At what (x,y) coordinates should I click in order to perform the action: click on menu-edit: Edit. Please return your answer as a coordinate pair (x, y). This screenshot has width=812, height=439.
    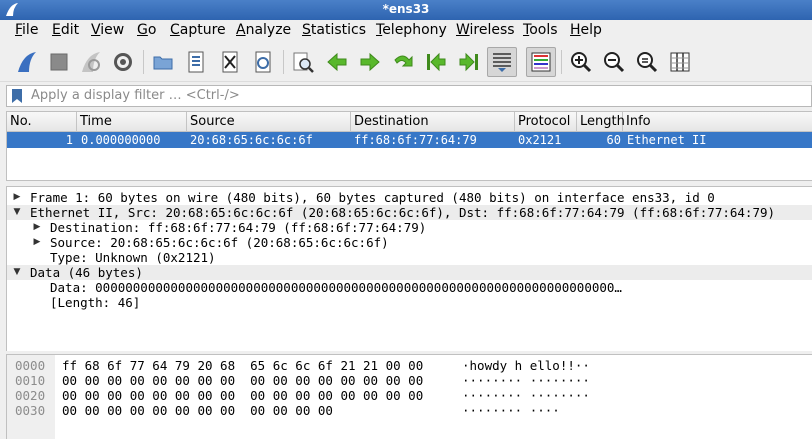
    Looking at the image, I should click on (65, 30).